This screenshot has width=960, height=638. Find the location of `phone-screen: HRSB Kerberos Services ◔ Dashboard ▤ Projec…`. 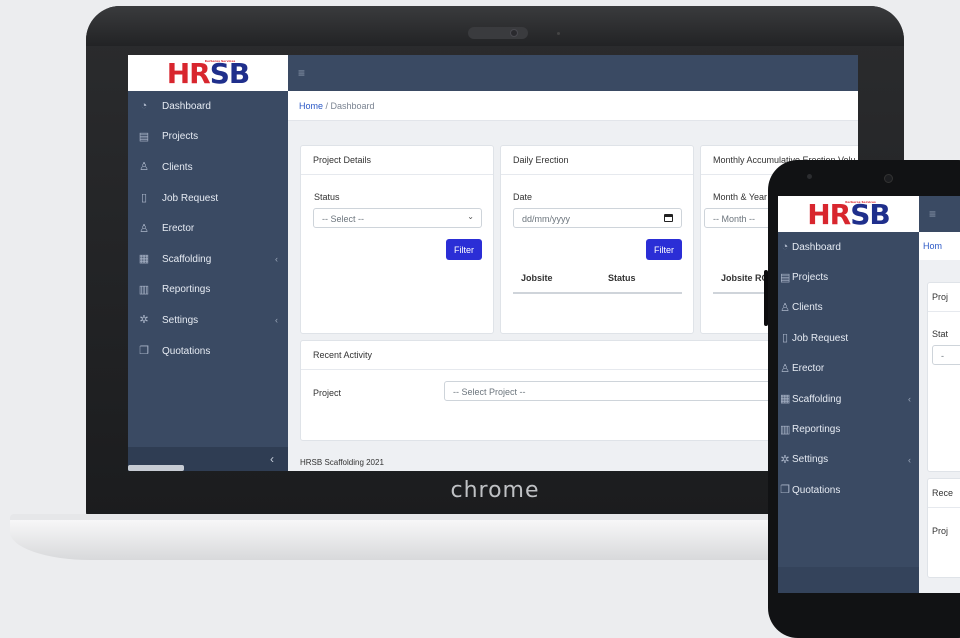

phone-screen: HRSB Kerberos Services ◔ Dashboard ▤ Projec… is located at coordinates (869, 394).